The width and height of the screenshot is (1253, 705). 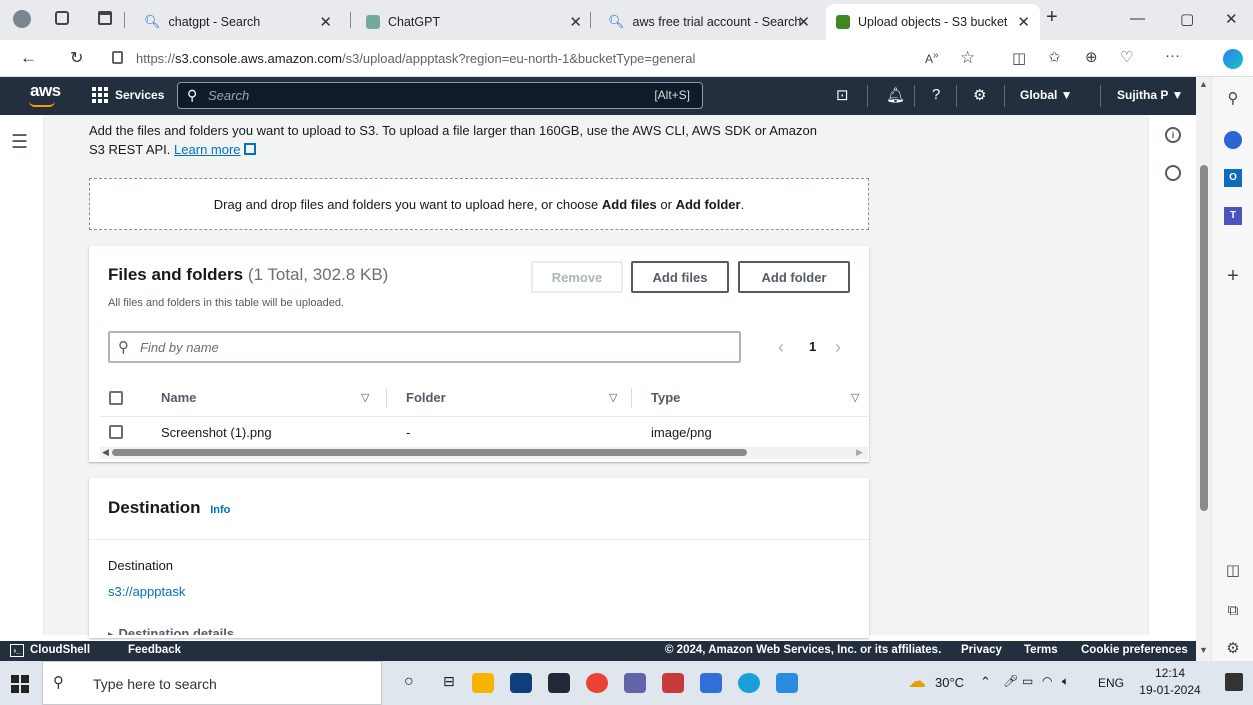 What do you see at coordinates (429, 452) in the screenshot?
I see `scrollbar-thumb` at bounding box center [429, 452].